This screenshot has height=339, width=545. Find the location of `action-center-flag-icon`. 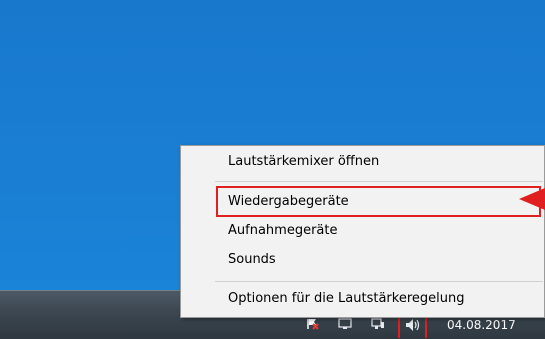

action-center-flag-icon is located at coordinates (313, 324).